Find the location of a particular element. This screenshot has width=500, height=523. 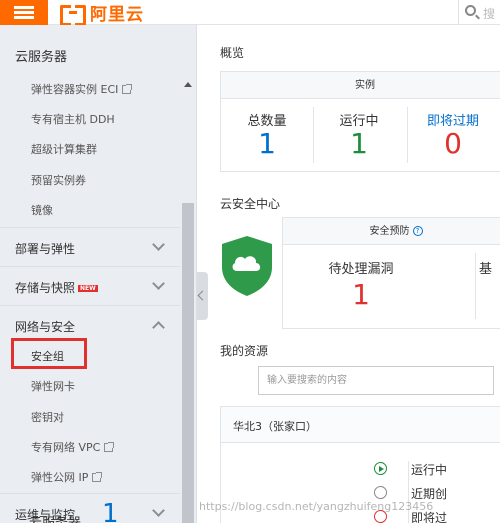

sidebar-item-label: 弹性公网 IP is located at coordinates (60, 477).